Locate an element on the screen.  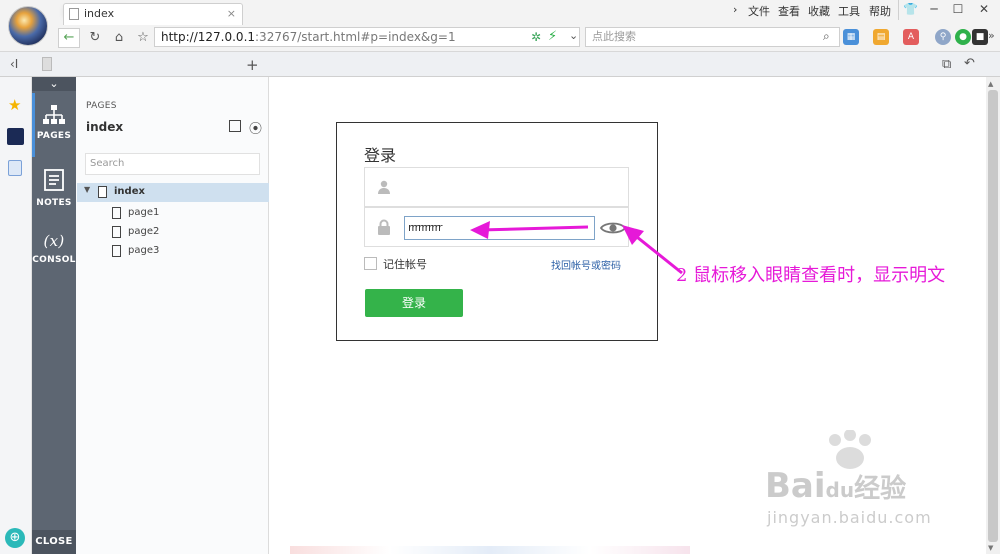
undo-close-icon: ↶ is located at coordinates (969, 63).